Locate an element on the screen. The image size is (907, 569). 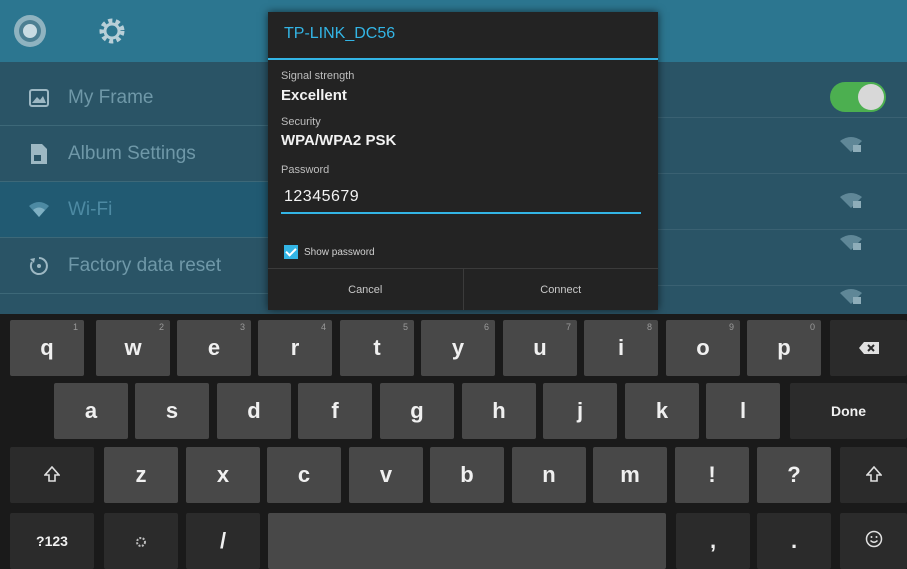
key-o: o9 is located at coordinates (703, 348).